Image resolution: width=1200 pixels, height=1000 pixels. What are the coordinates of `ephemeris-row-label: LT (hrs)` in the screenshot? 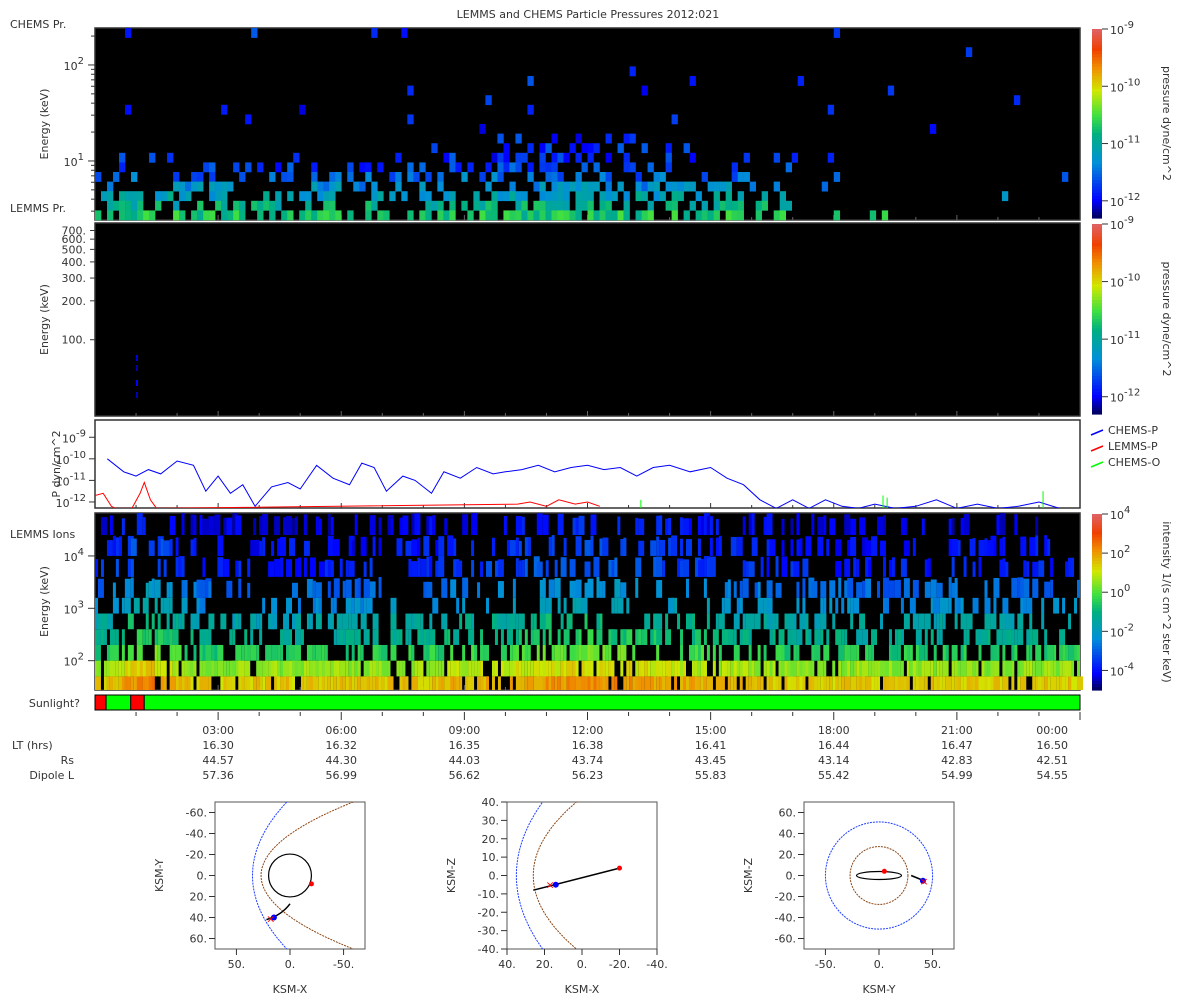 It's located at (32, 745).